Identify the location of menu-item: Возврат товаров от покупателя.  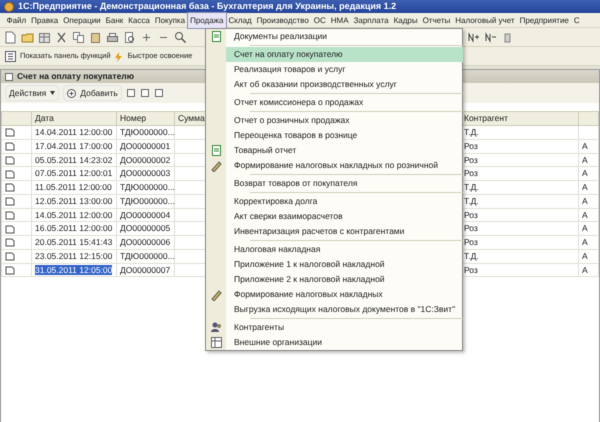
(345, 183).